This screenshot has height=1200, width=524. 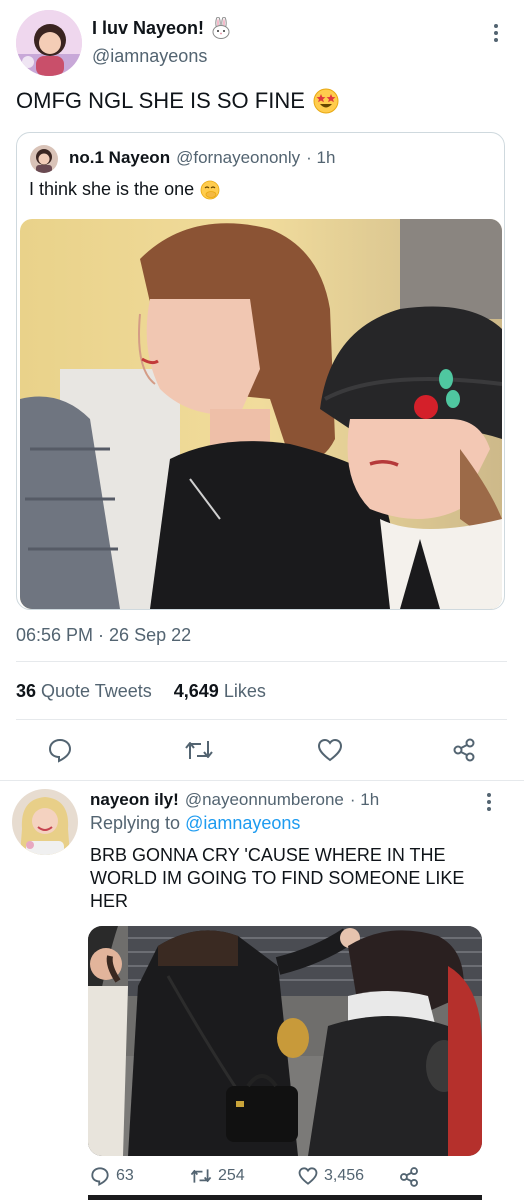 I want to click on likes-label: Likes, so click(x=245, y=691).